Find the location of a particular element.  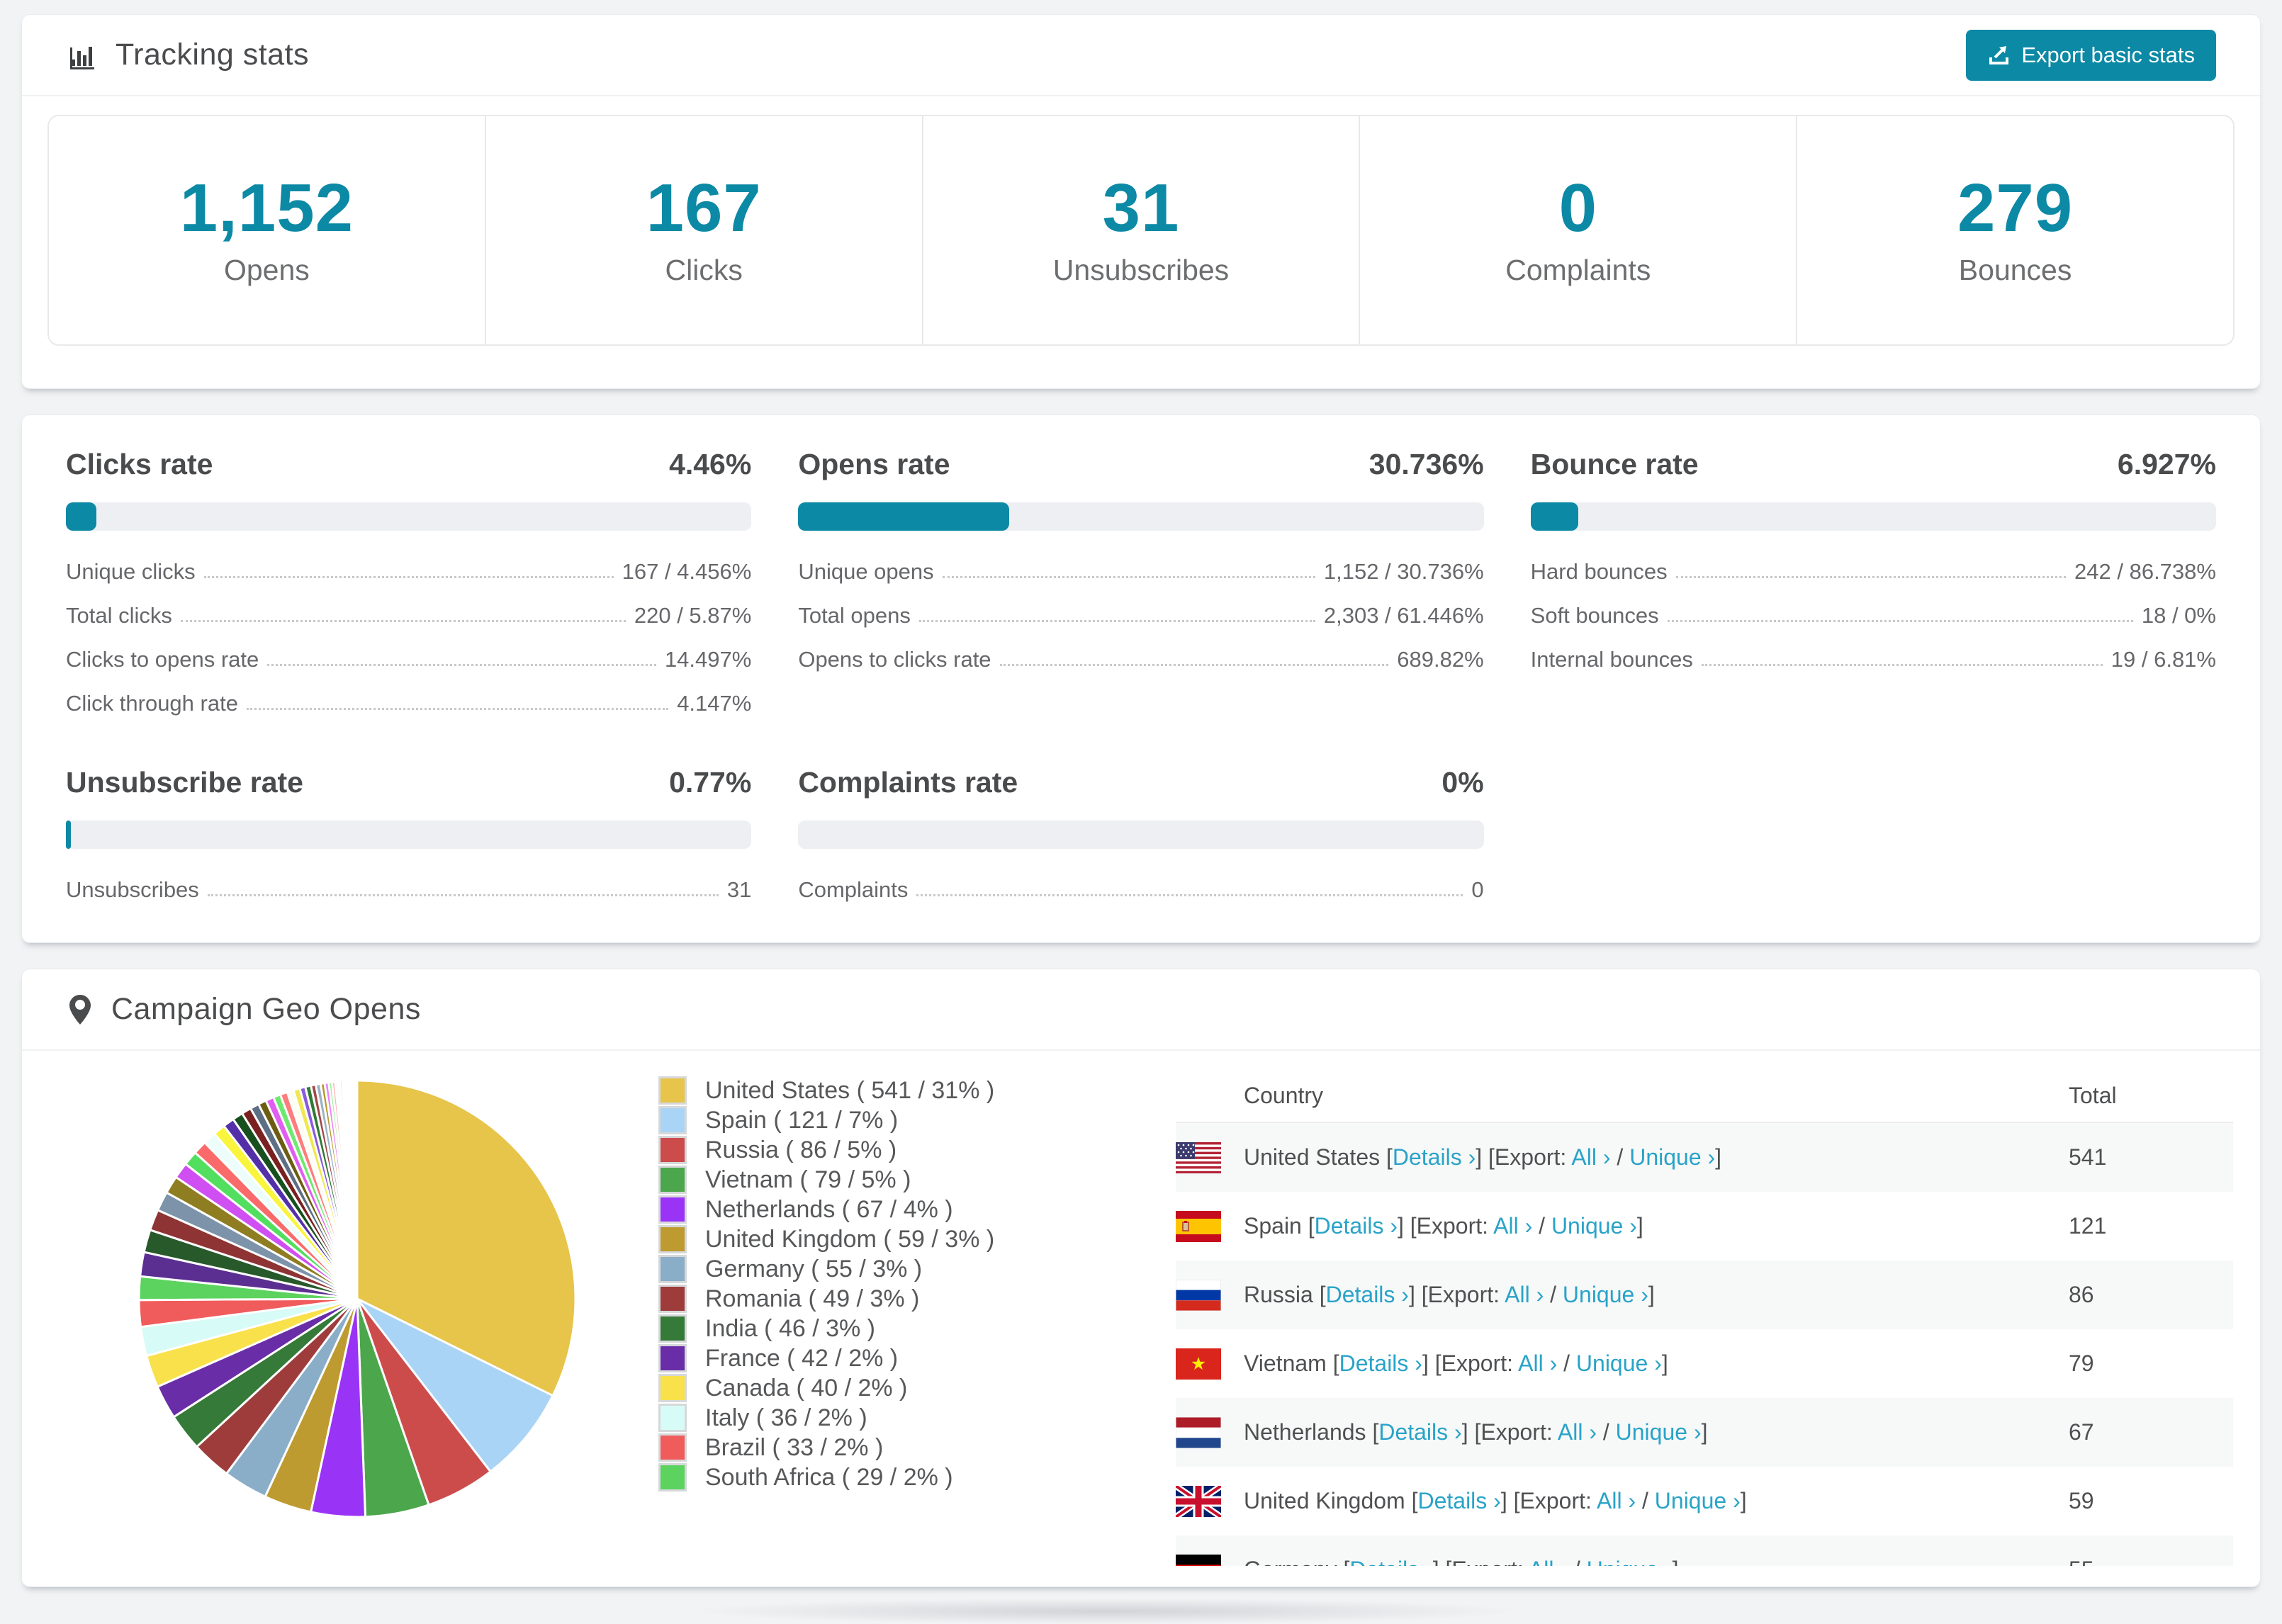

ru-flag-icon is located at coordinates (1198, 1295).